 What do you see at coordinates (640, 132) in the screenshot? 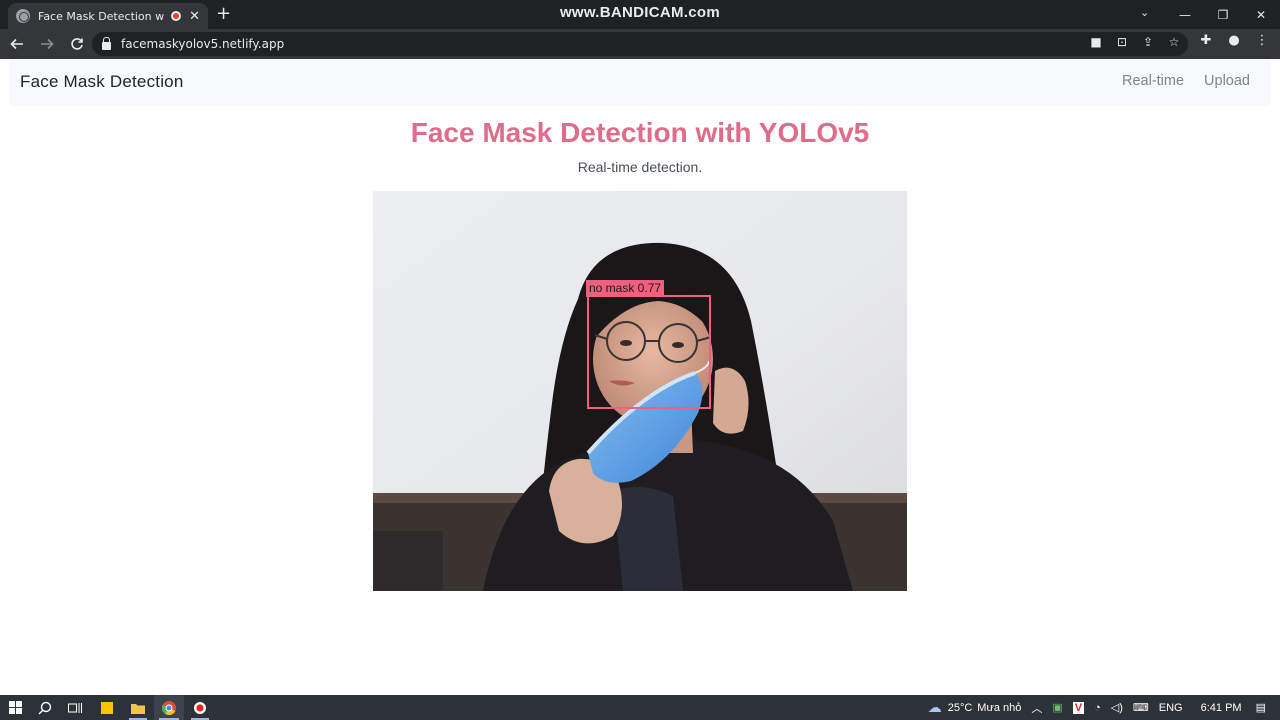
I see `page-title: Face Mask Detection with YOLOv5` at bounding box center [640, 132].